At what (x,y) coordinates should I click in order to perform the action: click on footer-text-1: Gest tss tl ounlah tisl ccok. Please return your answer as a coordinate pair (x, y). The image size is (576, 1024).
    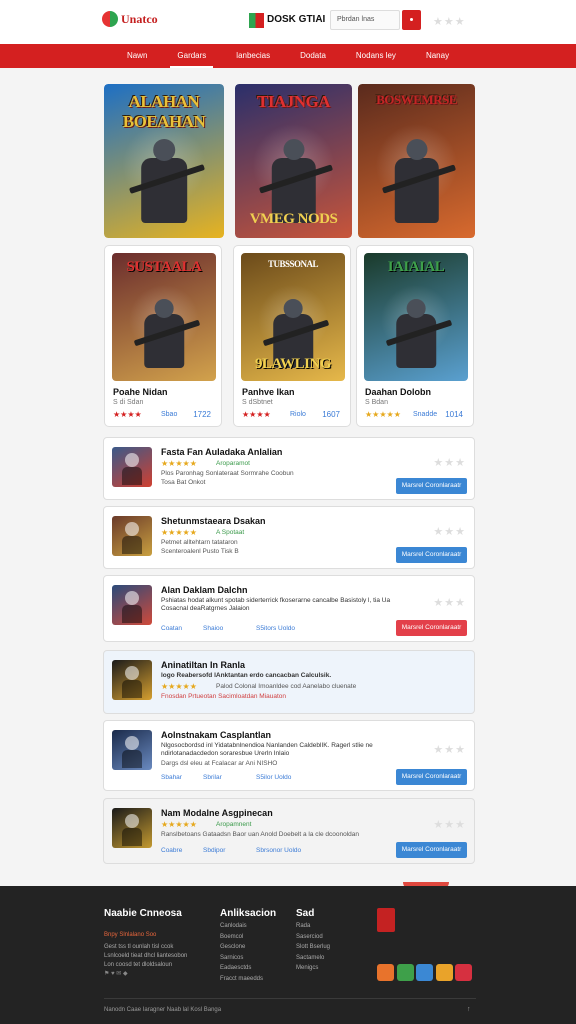
    Looking at the image, I should click on (139, 947).